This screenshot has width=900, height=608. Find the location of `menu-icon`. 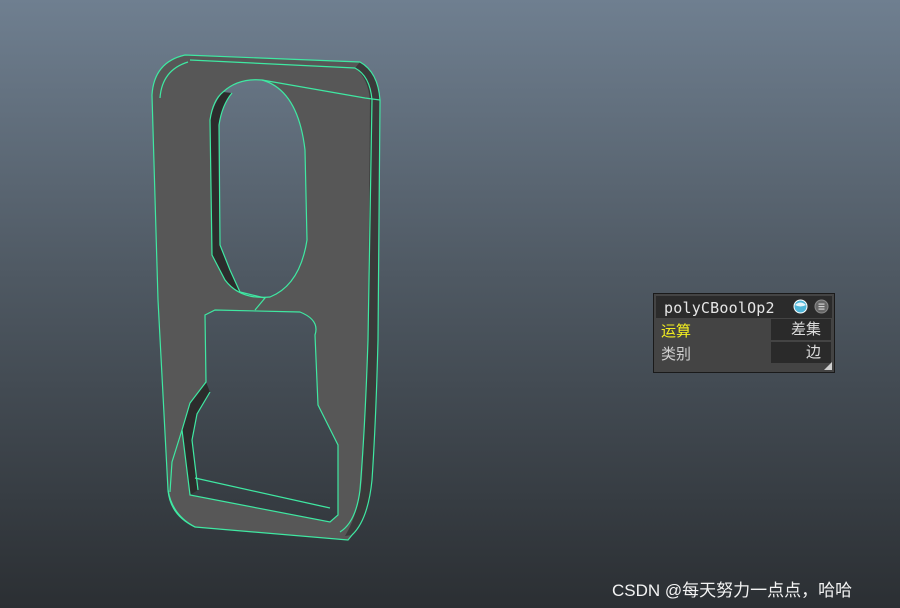

menu-icon is located at coordinates (821, 306).